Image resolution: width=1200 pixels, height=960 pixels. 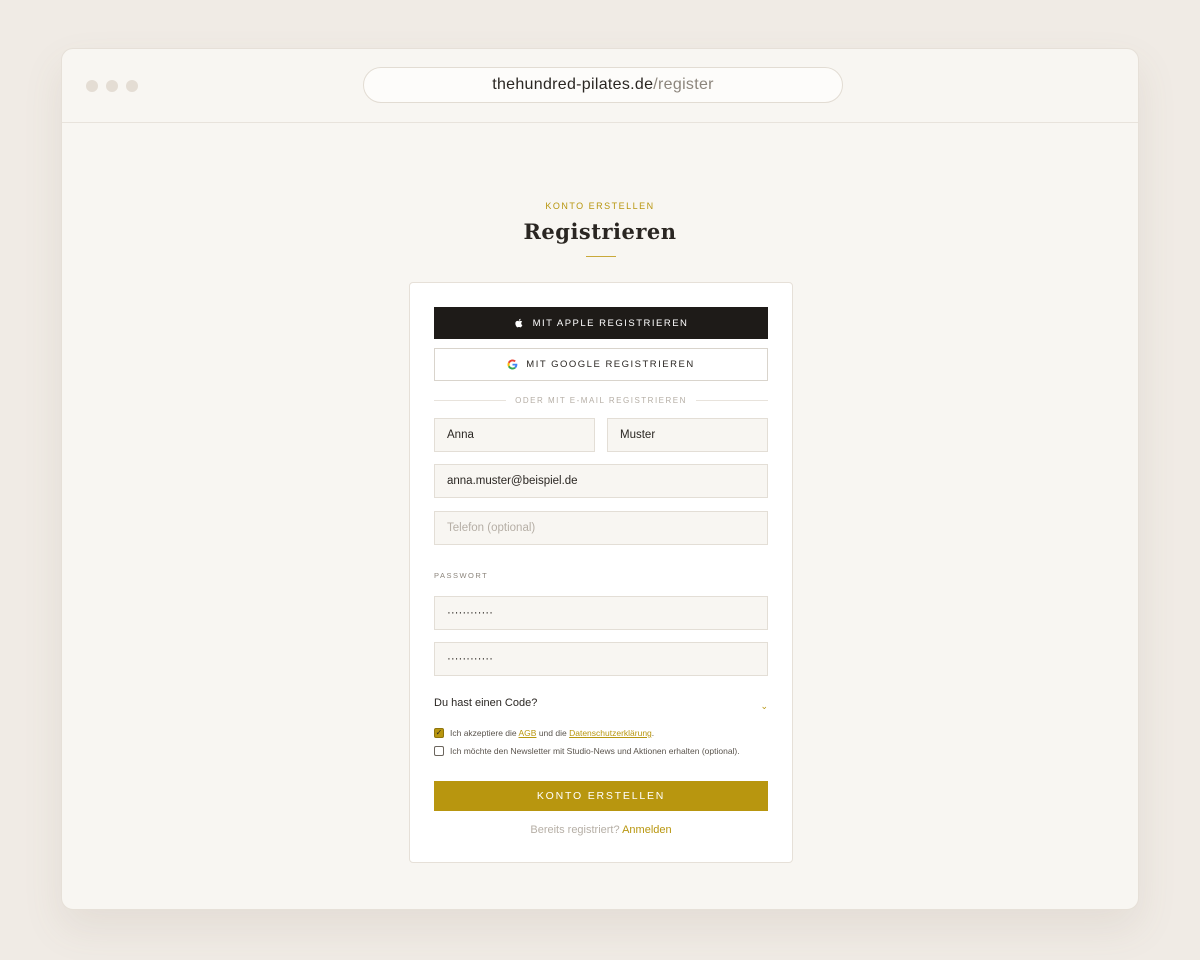 I want to click on divider-line-right, so click(x=732, y=400).